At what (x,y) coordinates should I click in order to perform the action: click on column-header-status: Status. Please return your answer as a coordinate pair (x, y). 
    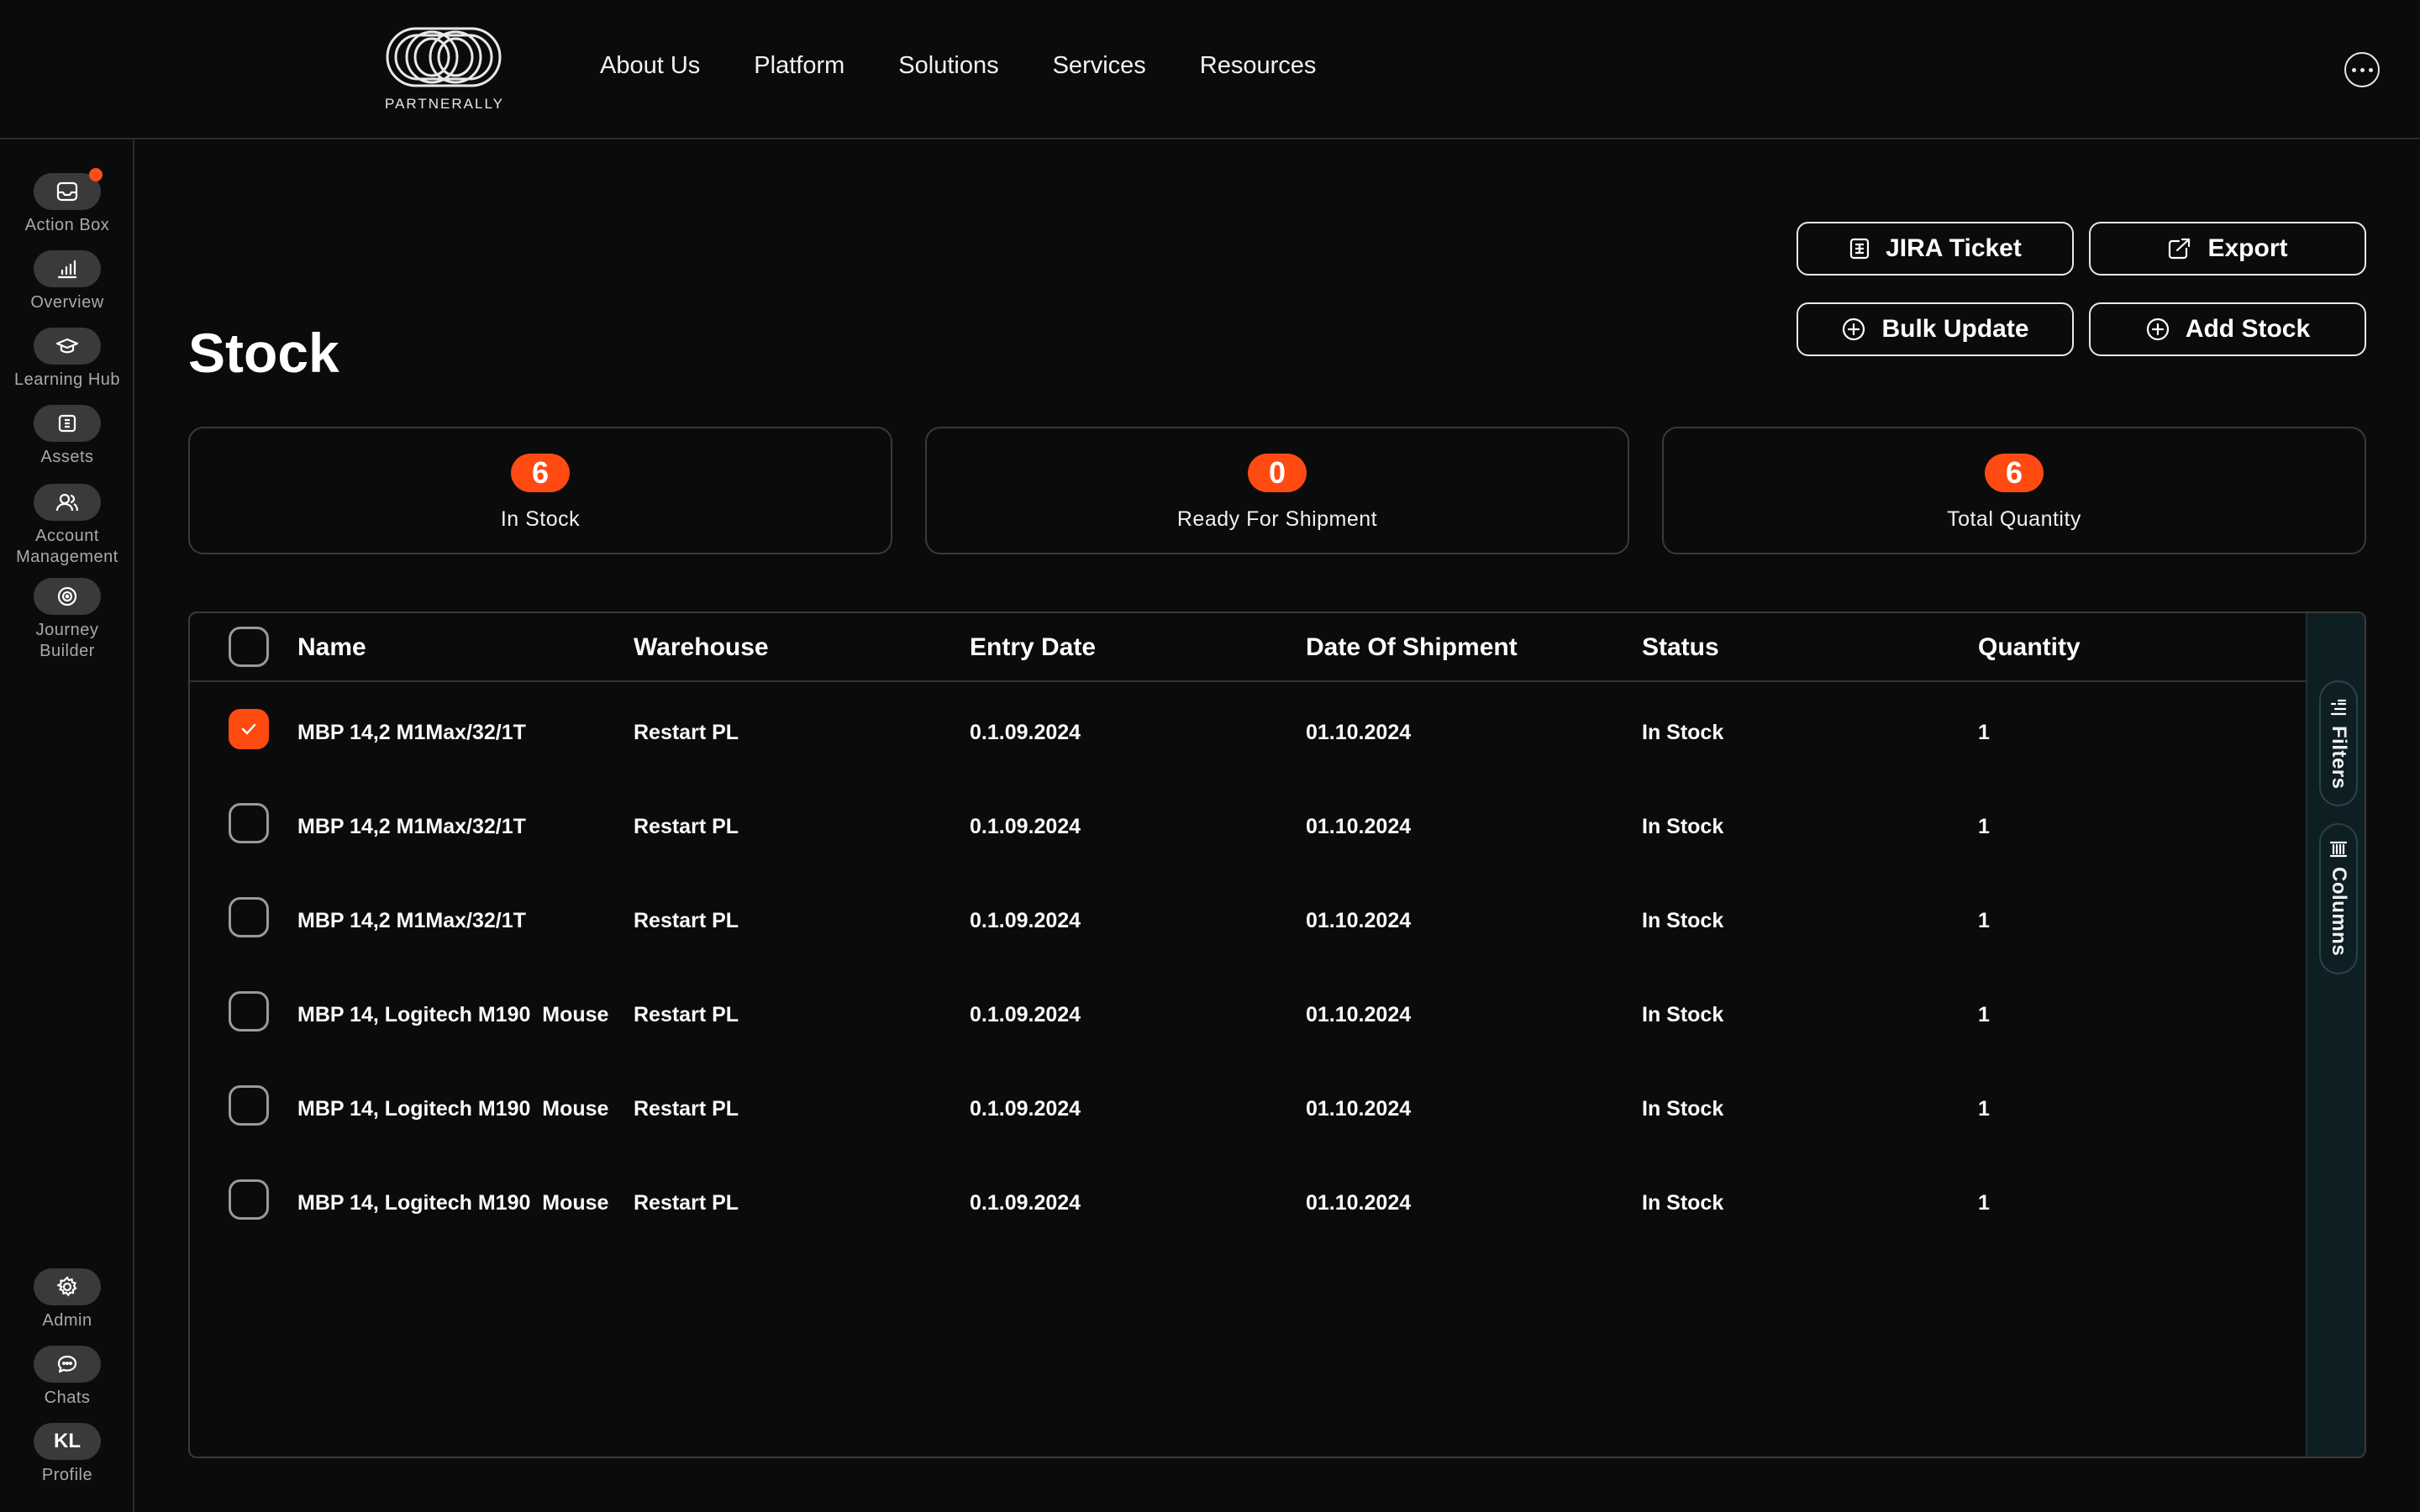
    Looking at the image, I should click on (1680, 647).